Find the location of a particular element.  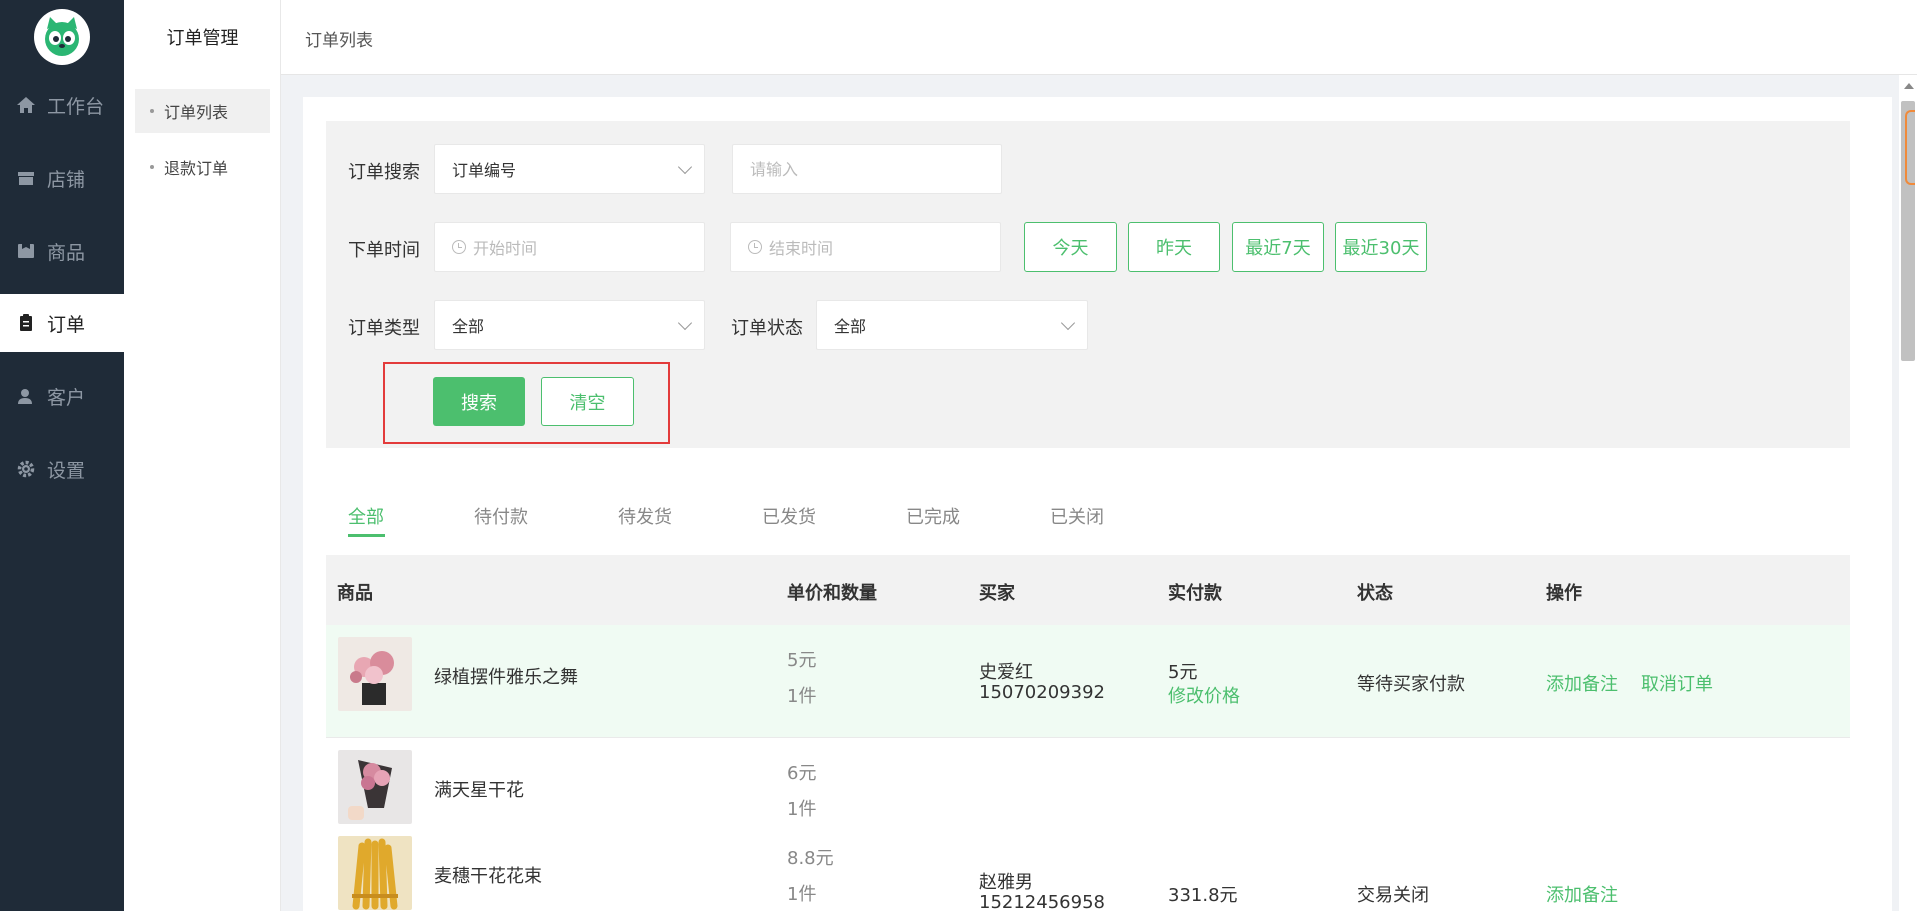

nav-item-label: 工作台 is located at coordinates (76, 106).